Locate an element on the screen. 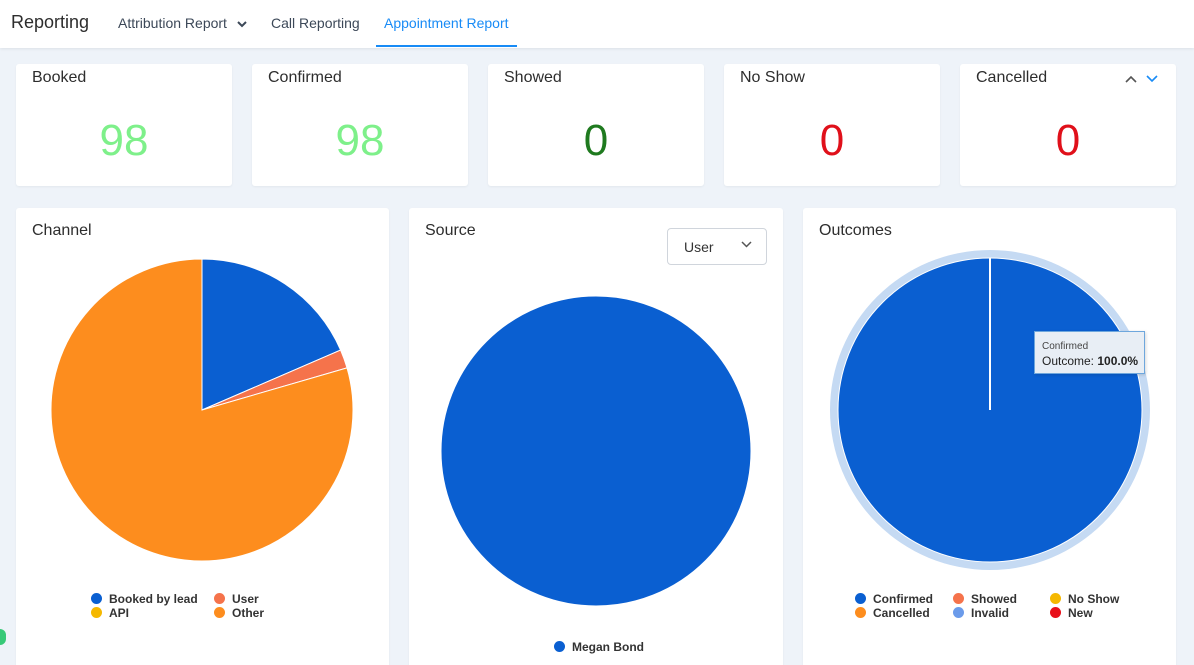 The width and height of the screenshot is (1194, 665). tooltip-value: 100.0% is located at coordinates (1118, 361).